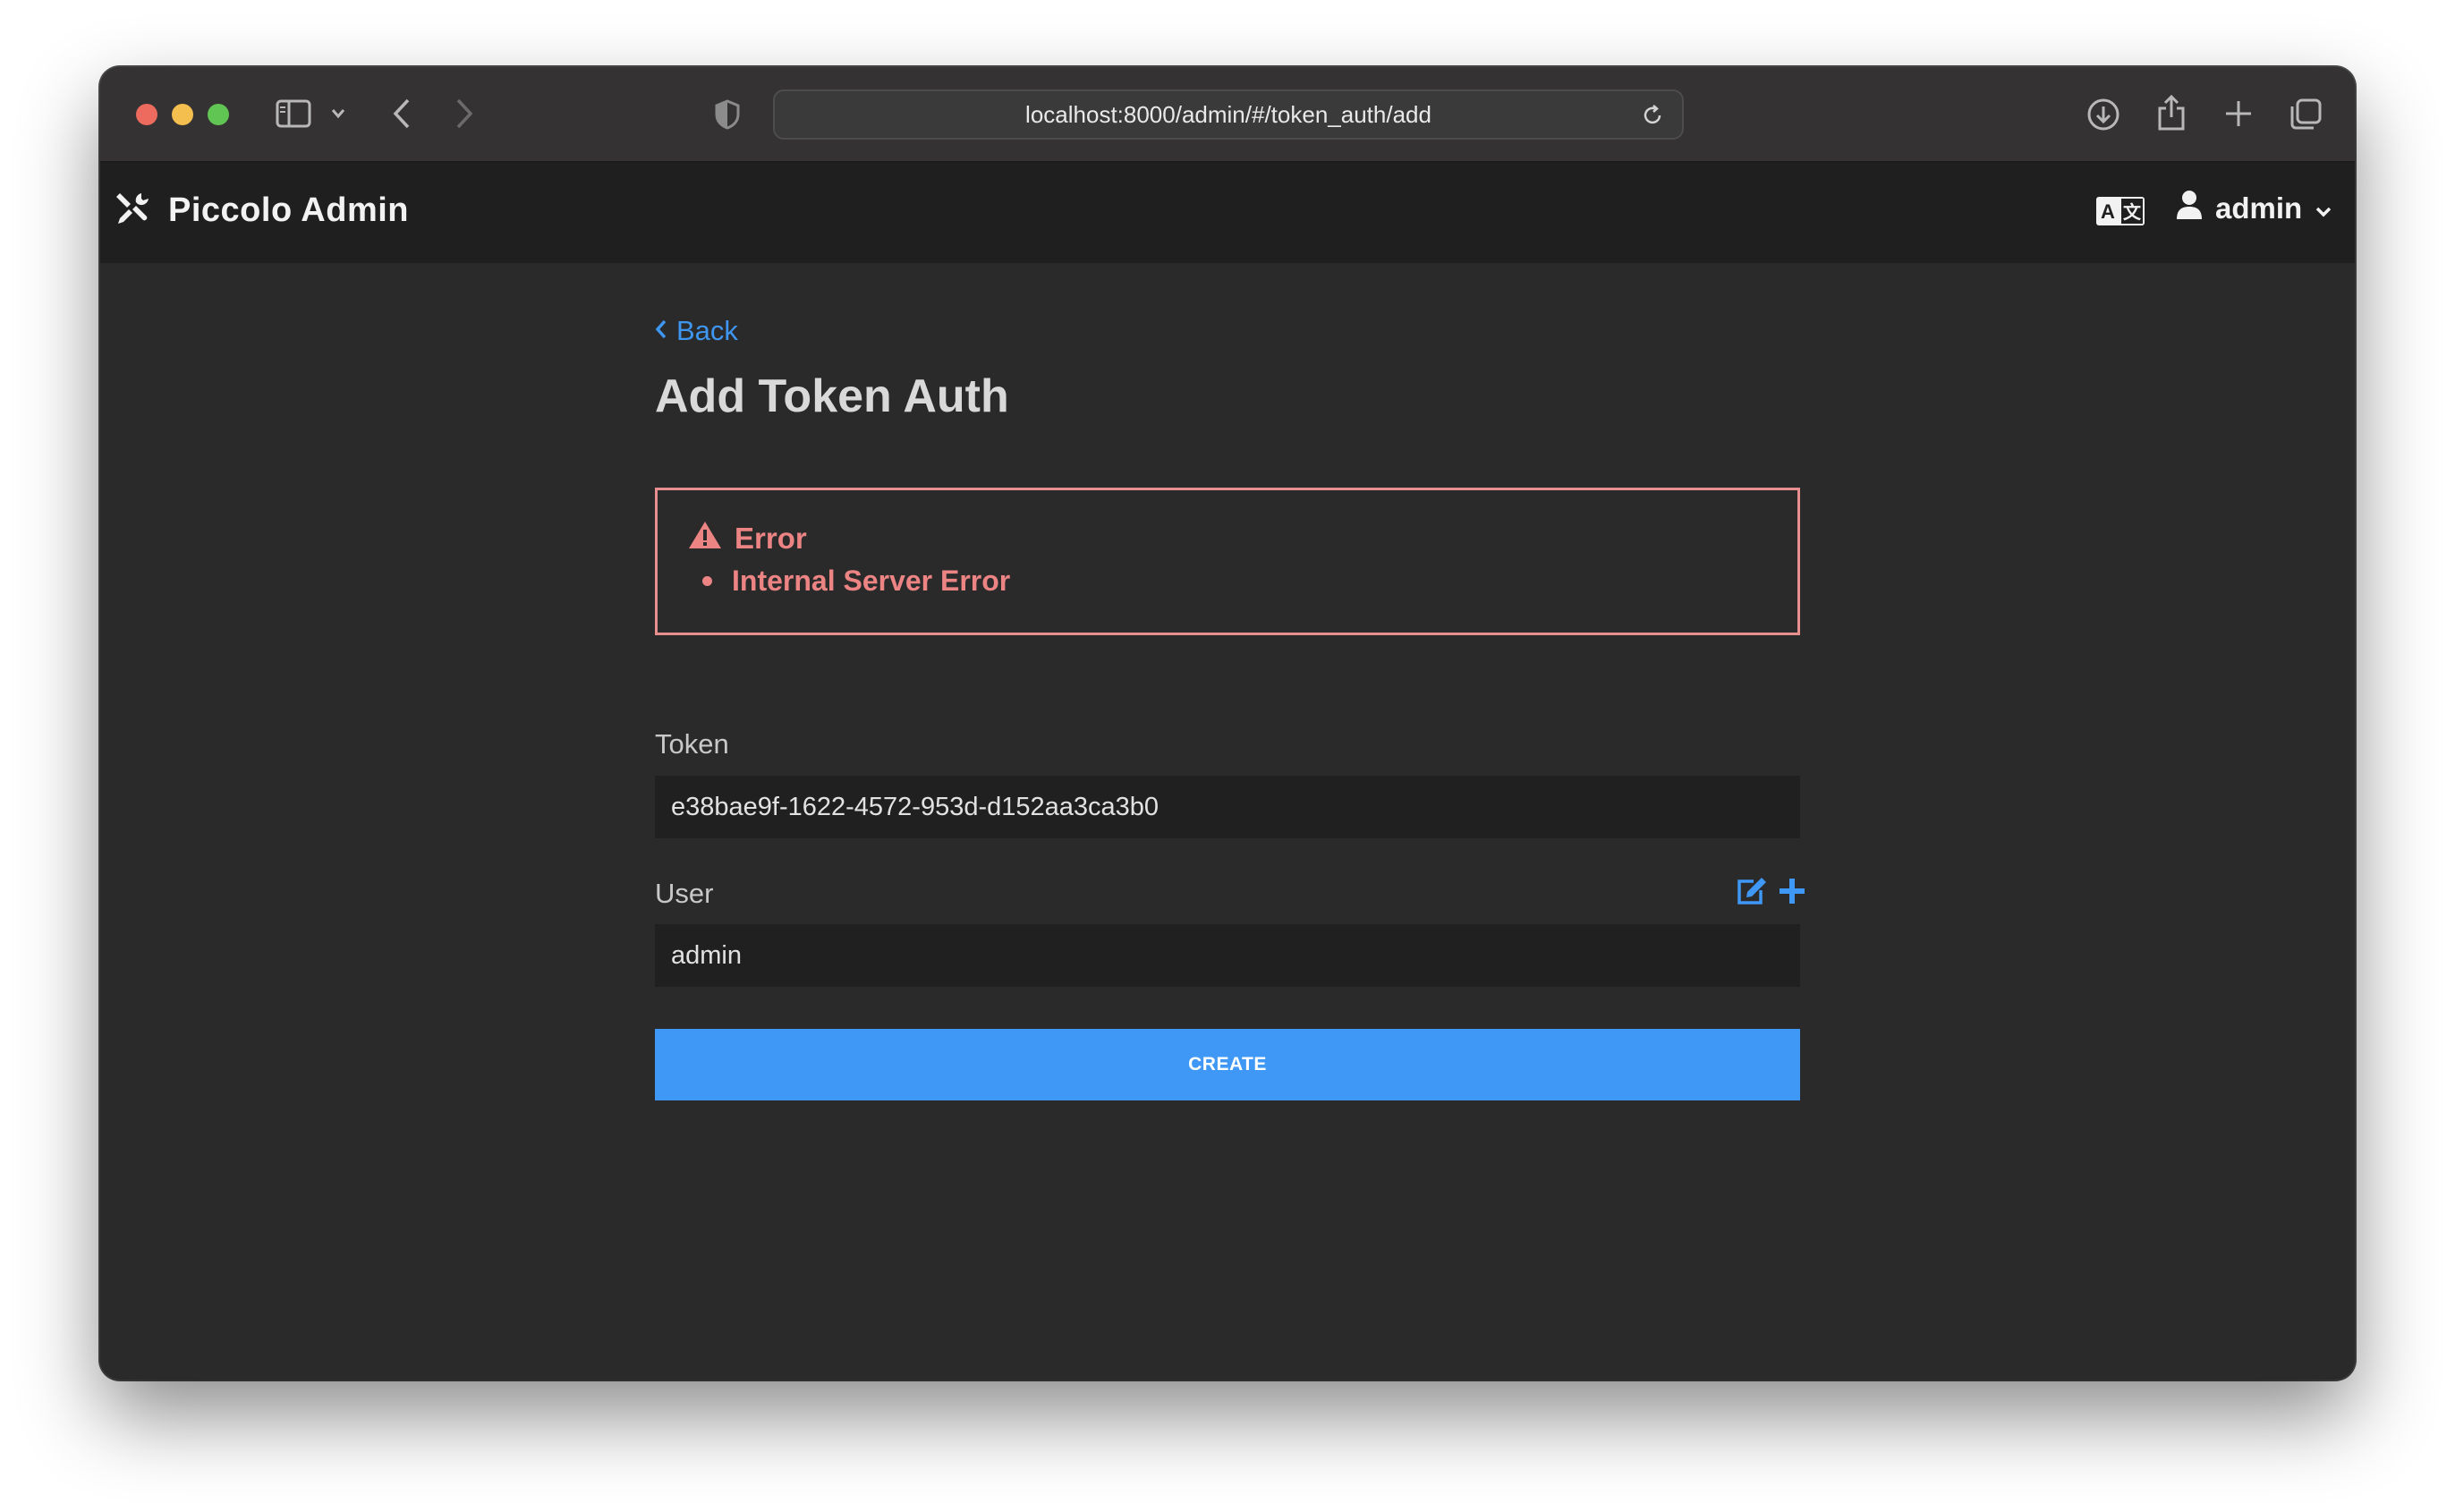 This screenshot has width=2455, height=1512. I want to click on warning-icon, so click(705, 538).